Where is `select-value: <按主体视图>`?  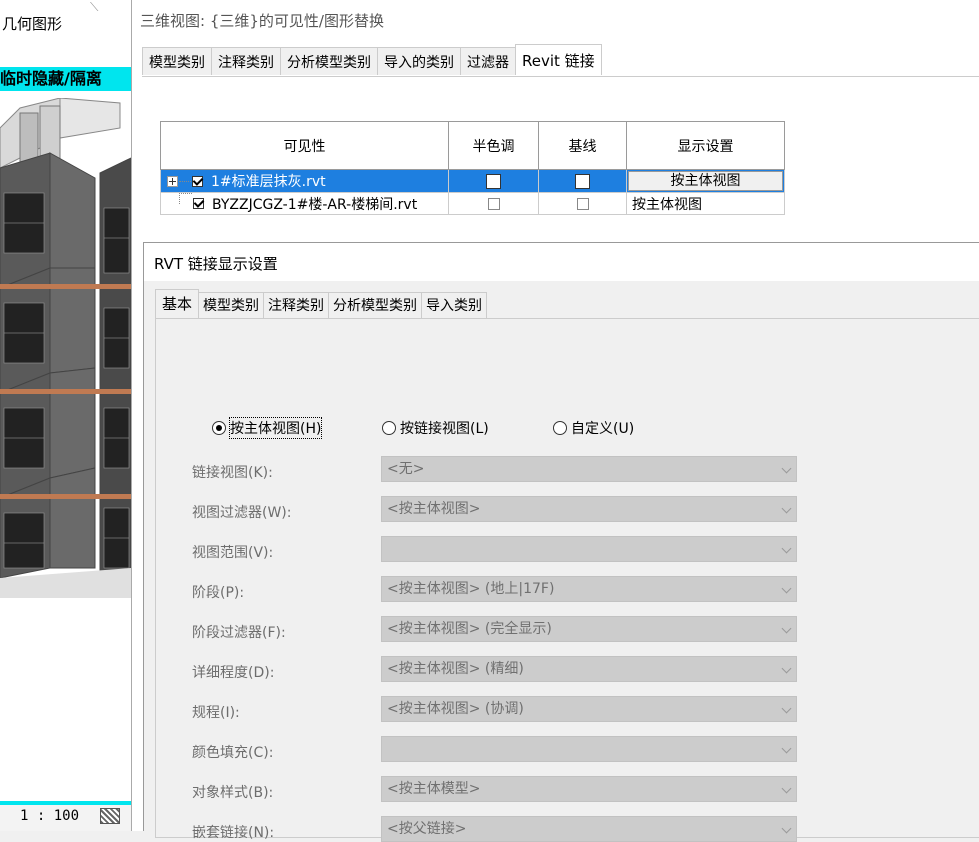
select-value: <按主体视图> is located at coordinates (434, 509).